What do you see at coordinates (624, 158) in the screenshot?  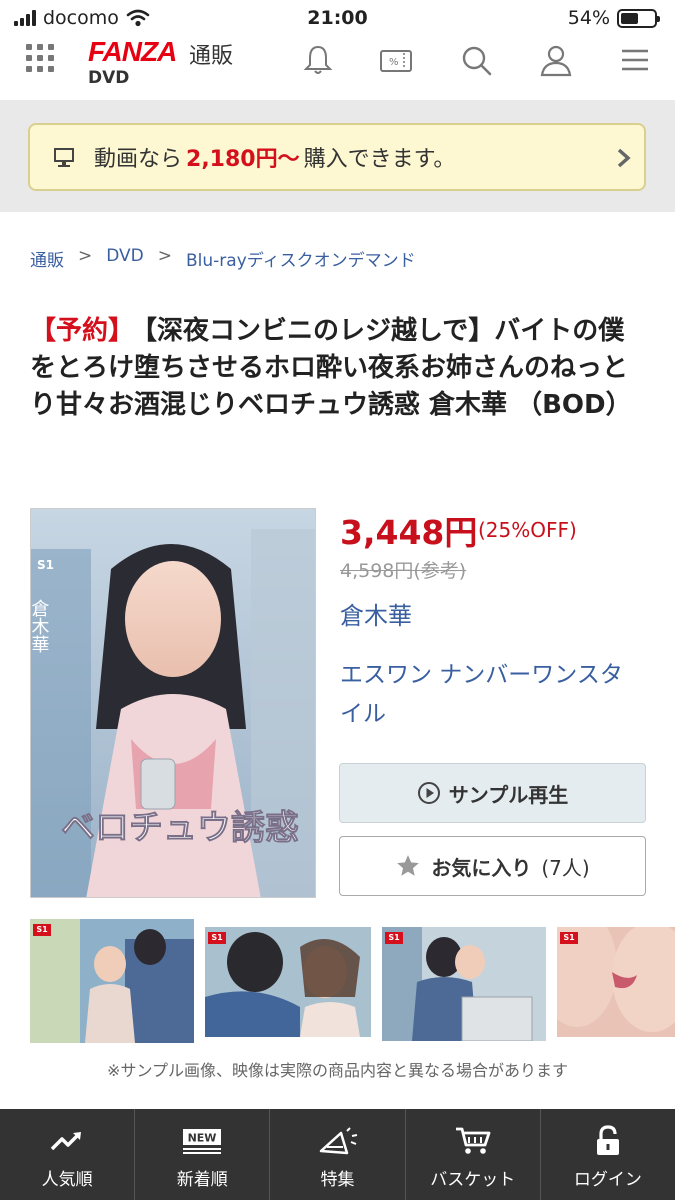 I see `chevron-right-icon` at bounding box center [624, 158].